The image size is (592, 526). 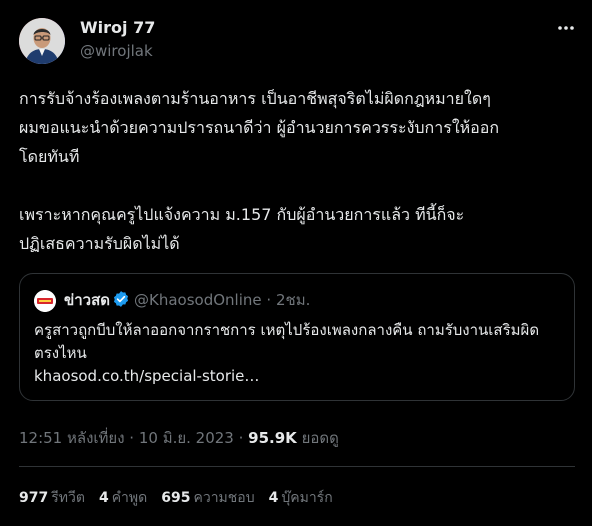 What do you see at coordinates (103, 498) in the screenshot?
I see `quotes-count: 4` at bounding box center [103, 498].